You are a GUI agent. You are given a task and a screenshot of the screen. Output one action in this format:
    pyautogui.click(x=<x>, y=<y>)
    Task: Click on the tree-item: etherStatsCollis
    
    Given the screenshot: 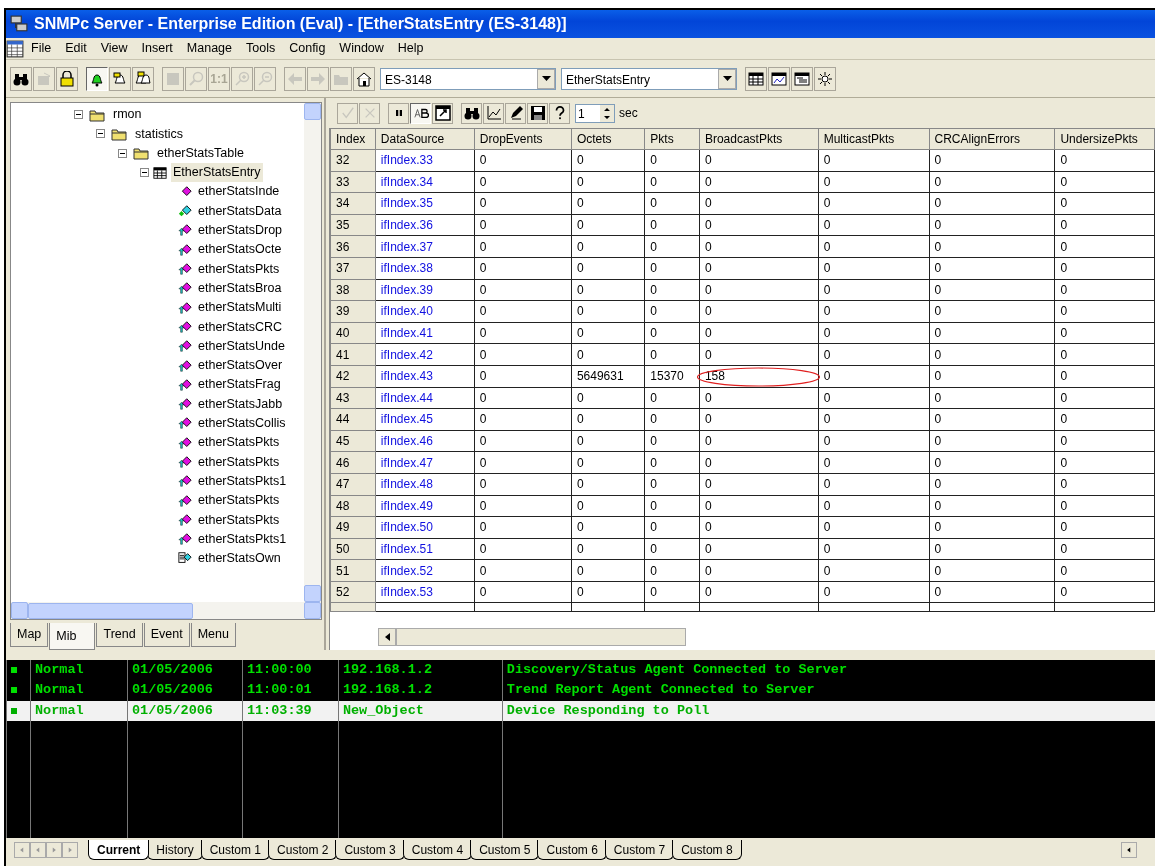 What is the action you would take?
    pyautogui.click(x=242, y=423)
    